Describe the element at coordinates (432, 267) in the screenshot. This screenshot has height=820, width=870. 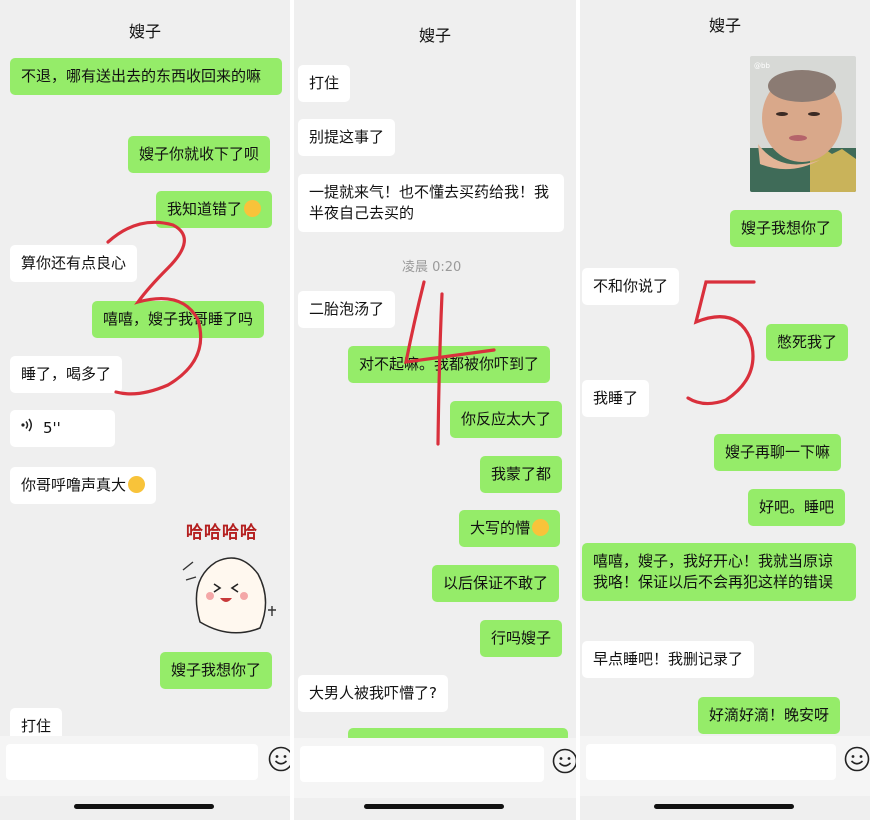
I see `timestamp: 凌晨 0:20` at that location.